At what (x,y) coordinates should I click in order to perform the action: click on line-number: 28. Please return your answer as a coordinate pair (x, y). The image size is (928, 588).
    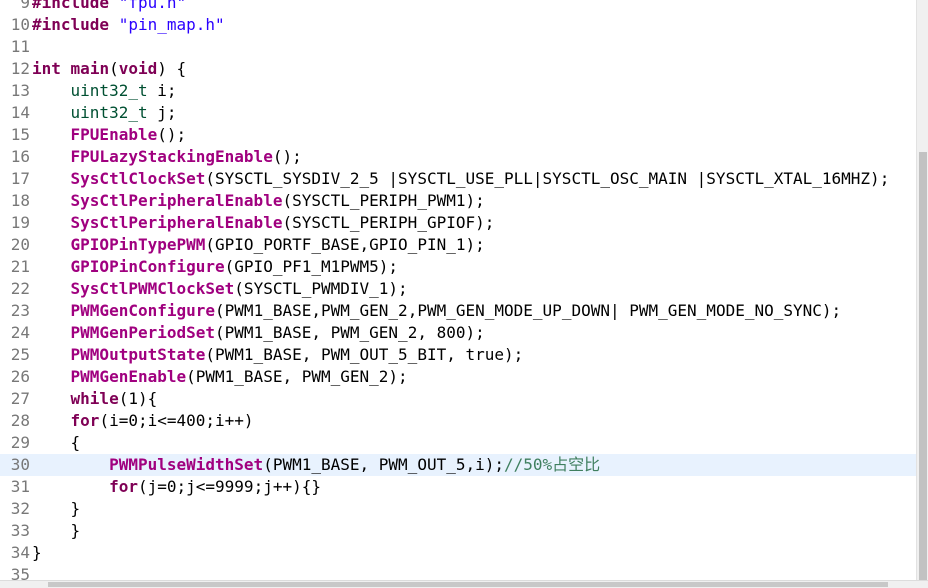
    Looking at the image, I should click on (20, 420).